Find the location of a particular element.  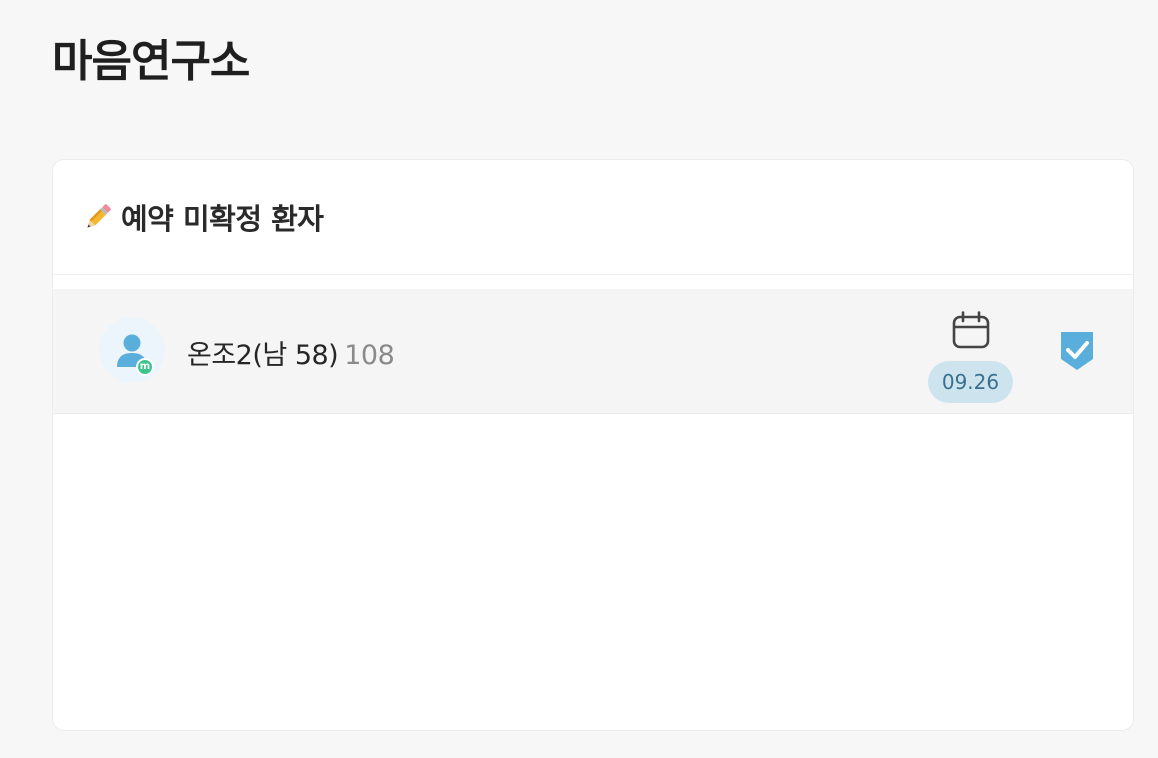

date-badge: 09.26 is located at coordinates (970, 382).